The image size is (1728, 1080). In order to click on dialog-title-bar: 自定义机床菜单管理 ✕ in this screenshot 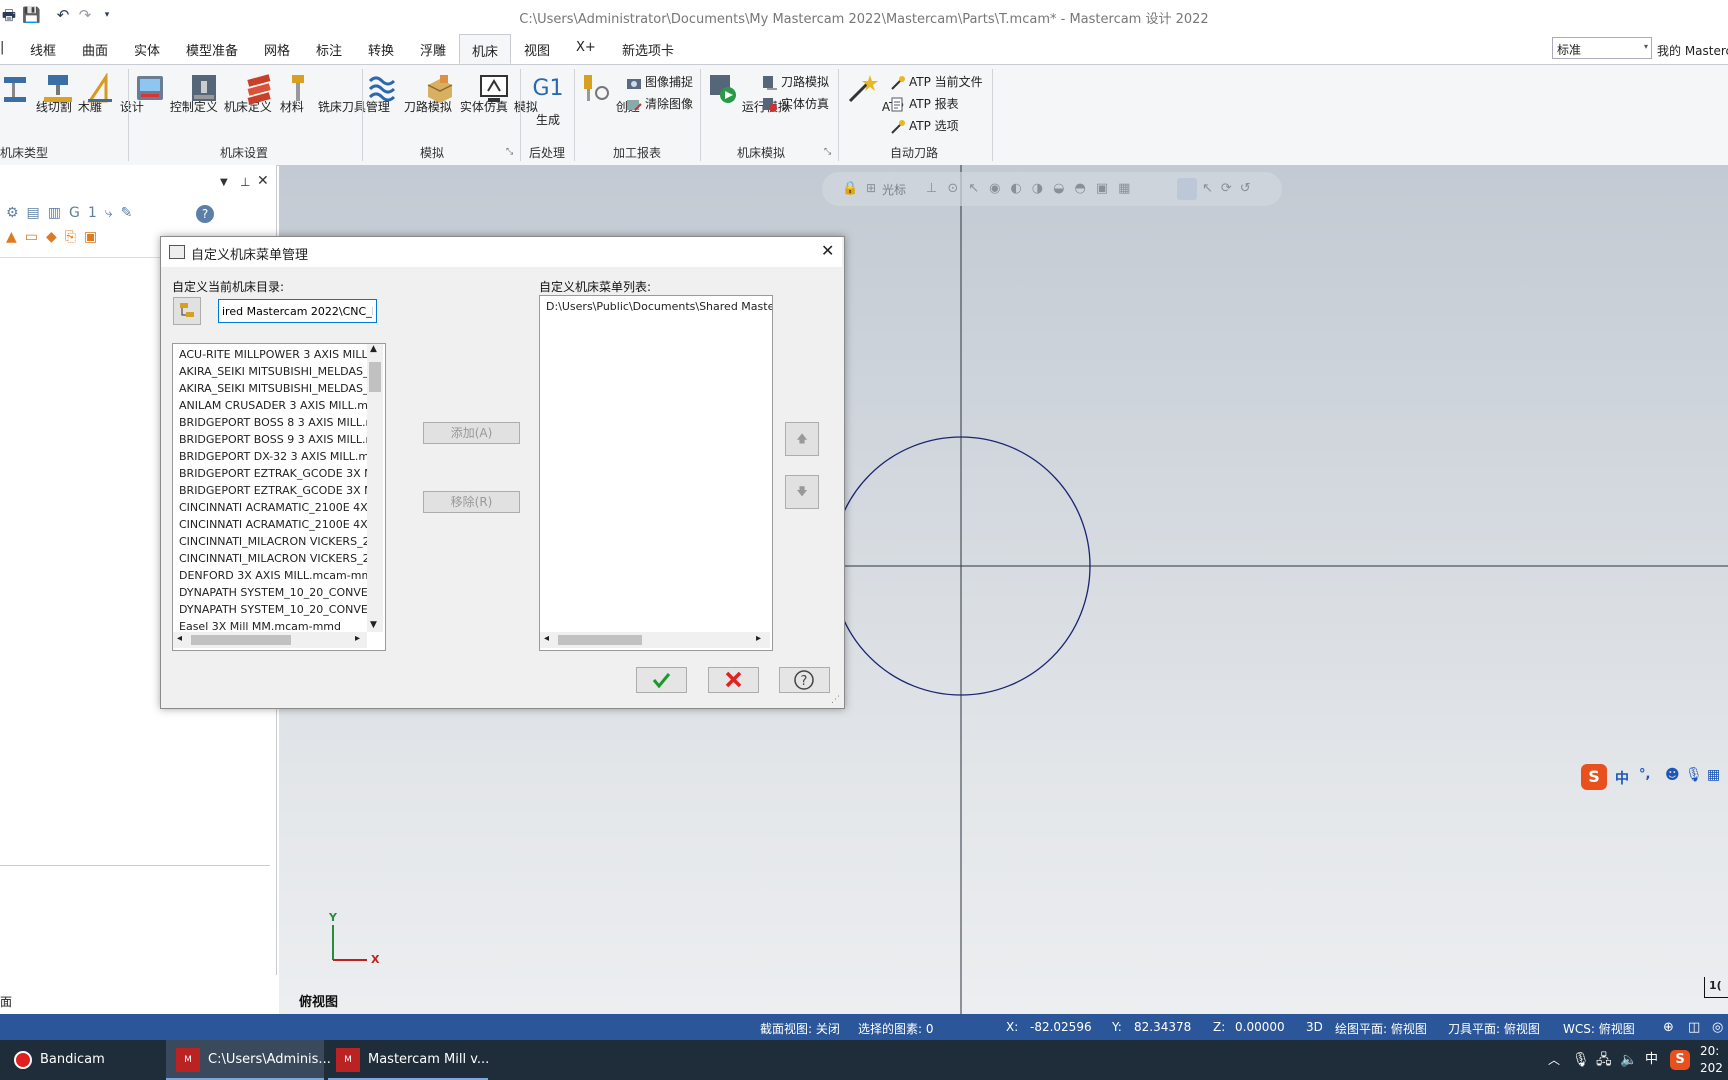, I will do `click(501, 252)`.